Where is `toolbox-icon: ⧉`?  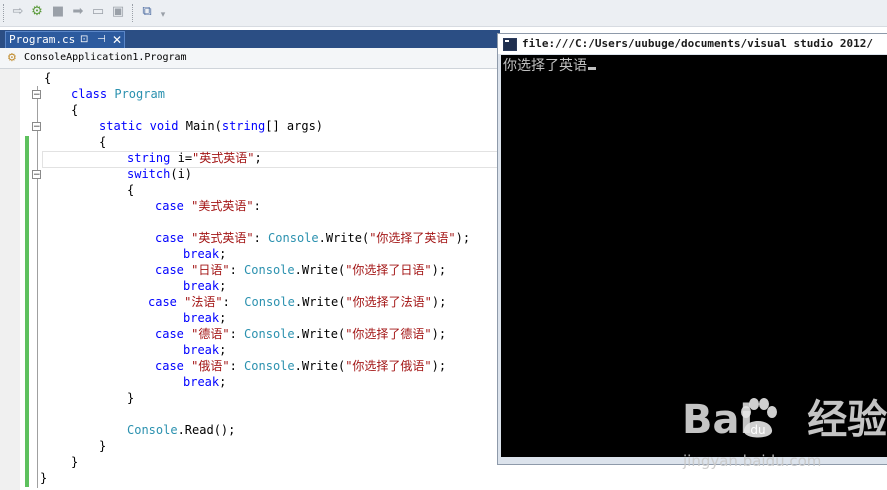
toolbox-icon: ⧉ is located at coordinates (147, 12).